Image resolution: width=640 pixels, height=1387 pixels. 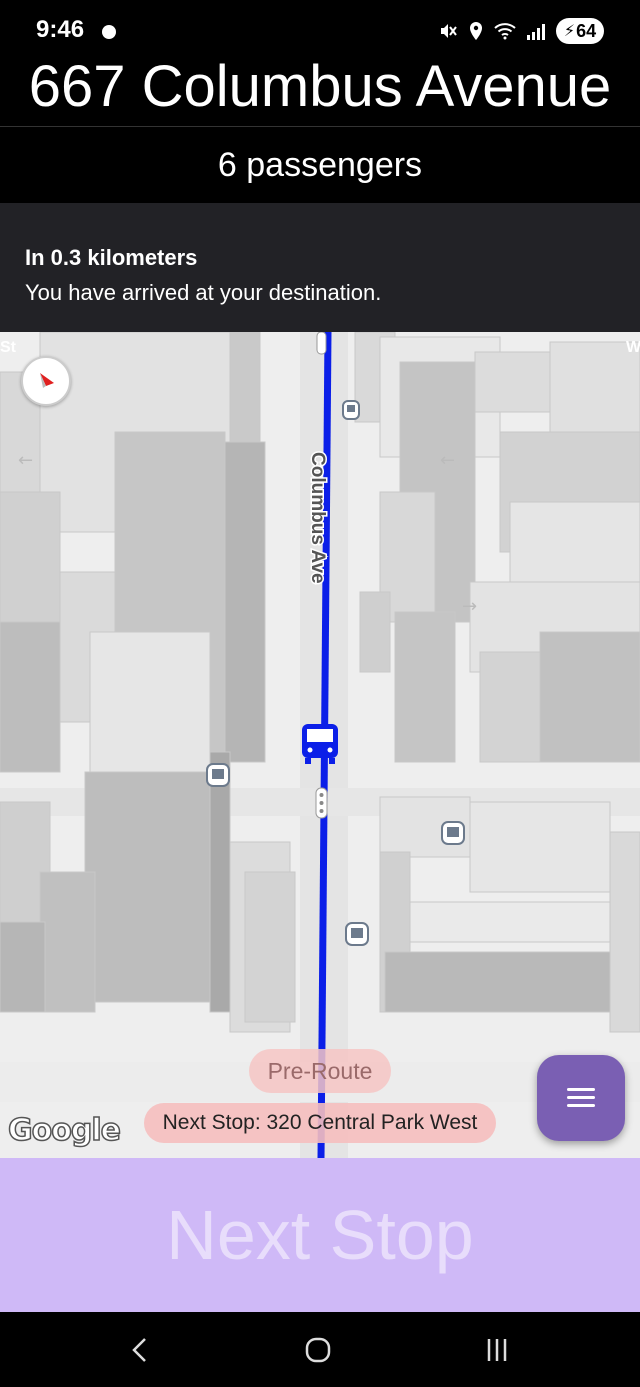 What do you see at coordinates (633, 347) in the screenshot?
I see `edge-label-right: W` at bounding box center [633, 347].